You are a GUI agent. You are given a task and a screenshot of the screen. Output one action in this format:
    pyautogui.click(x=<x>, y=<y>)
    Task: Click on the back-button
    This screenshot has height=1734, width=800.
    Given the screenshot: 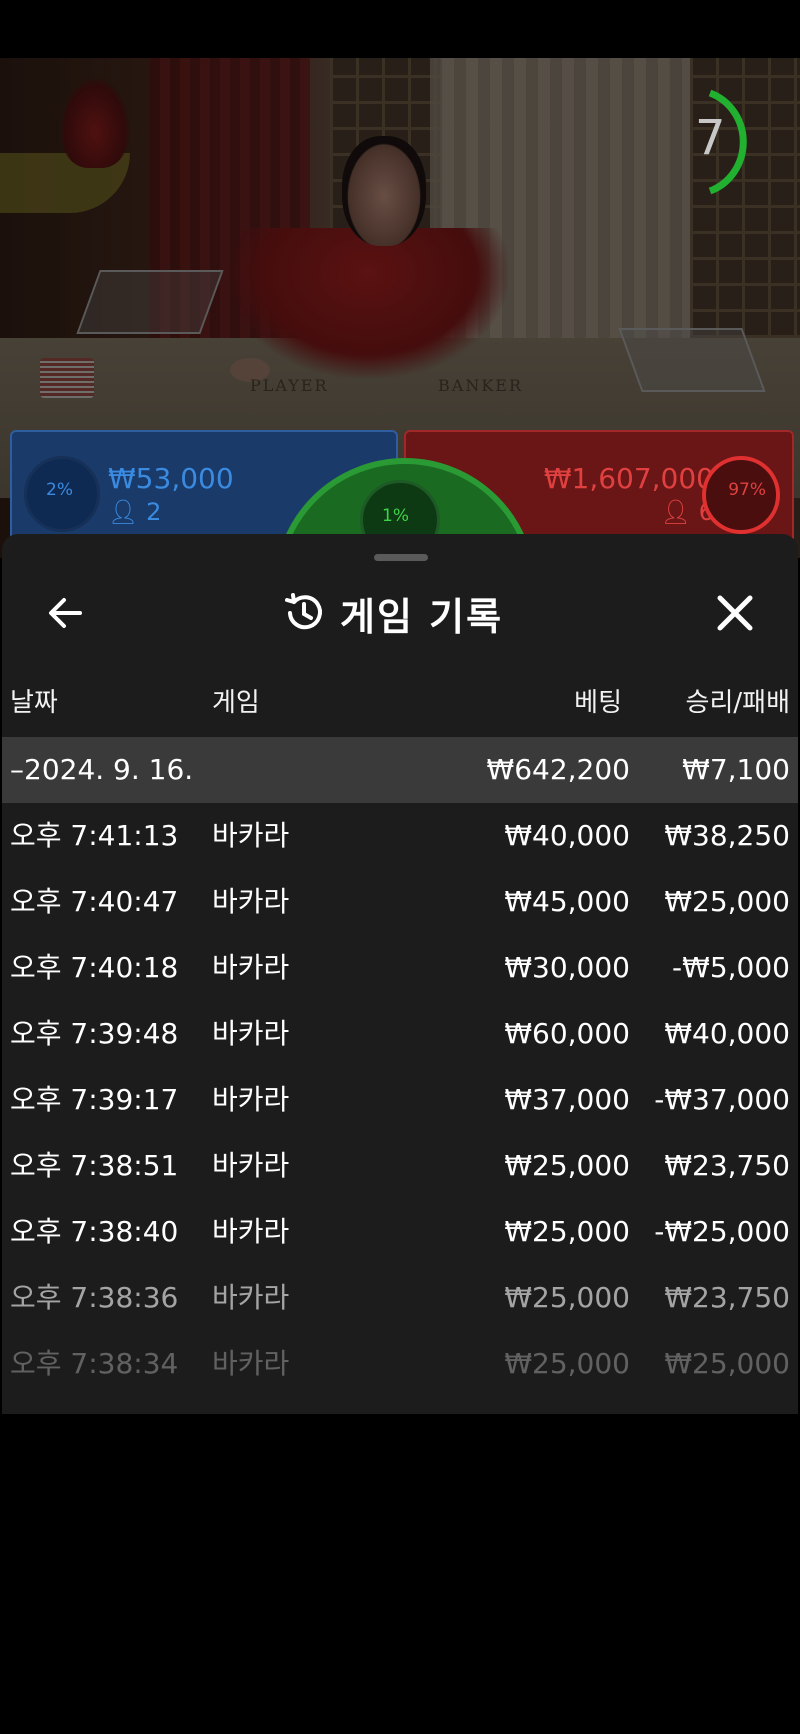 What is the action you would take?
    pyautogui.click(x=65, y=613)
    